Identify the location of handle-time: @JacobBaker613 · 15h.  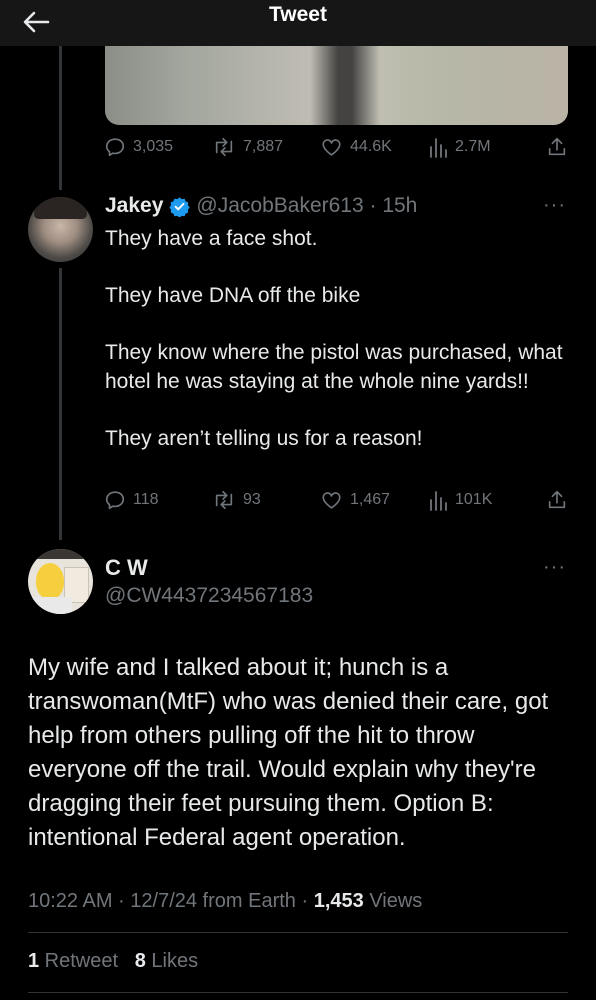
(307, 205).